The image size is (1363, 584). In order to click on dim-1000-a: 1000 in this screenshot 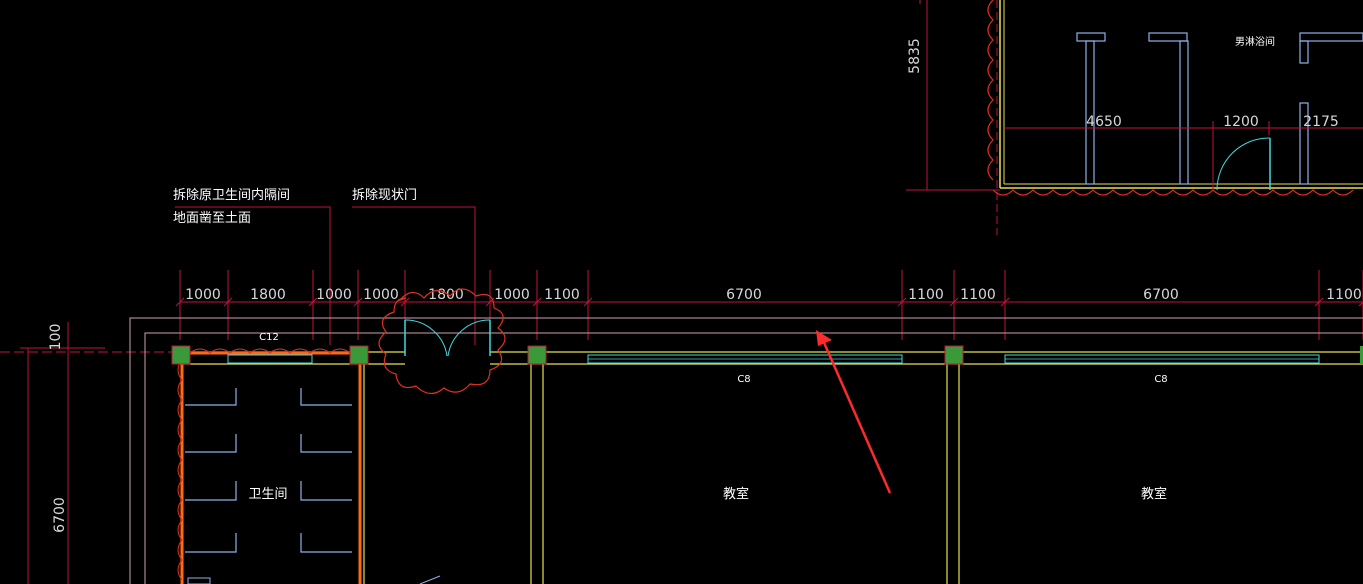, I will do `click(203, 295)`.